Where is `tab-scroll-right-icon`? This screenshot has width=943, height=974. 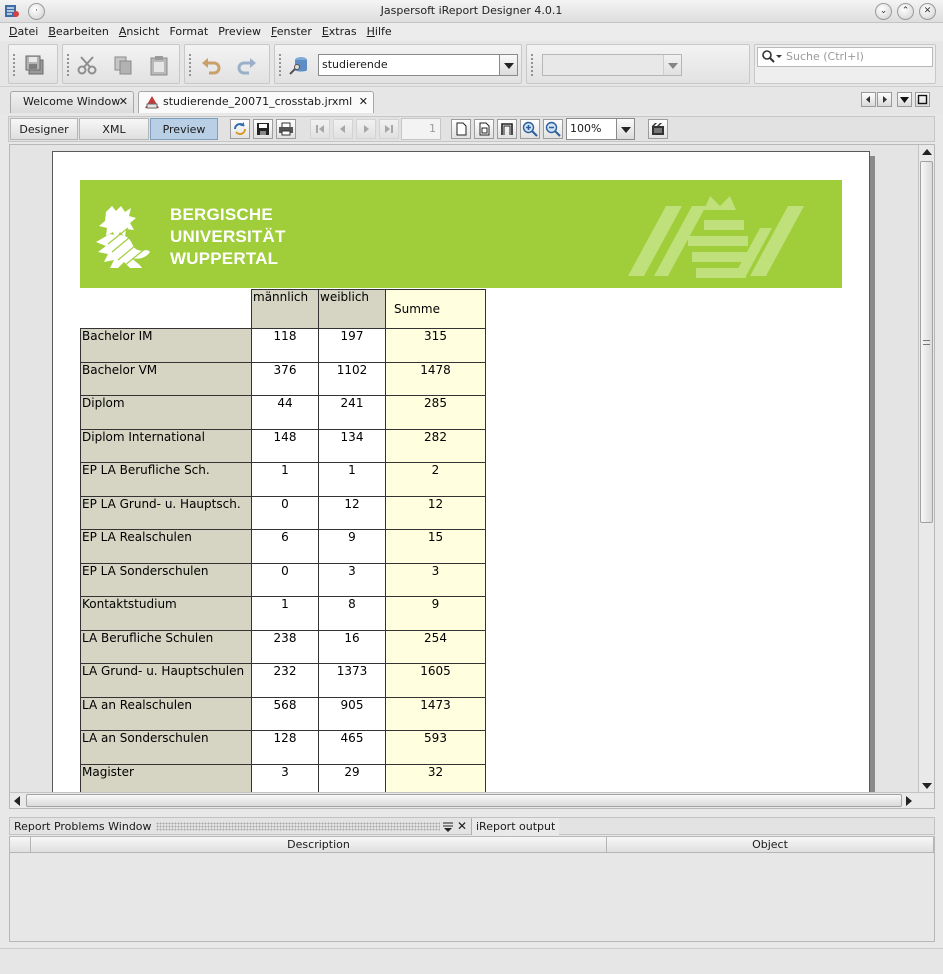
tab-scroll-right-icon is located at coordinates (884, 99).